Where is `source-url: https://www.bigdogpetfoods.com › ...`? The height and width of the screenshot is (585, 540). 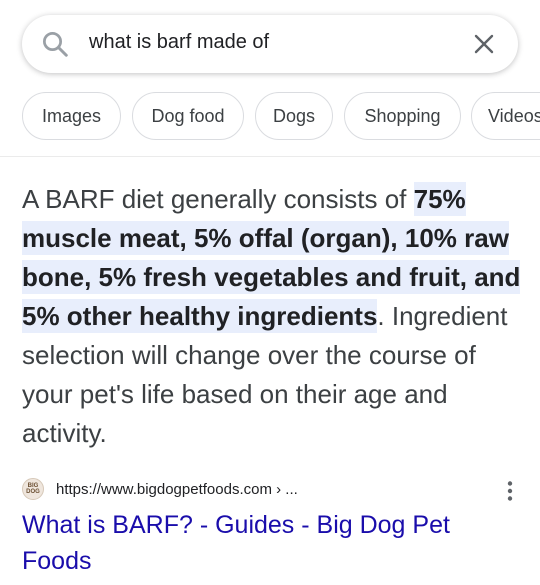
source-url: https://www.bigdogpetfoods.com › ... is located at coordinates (177, 489).